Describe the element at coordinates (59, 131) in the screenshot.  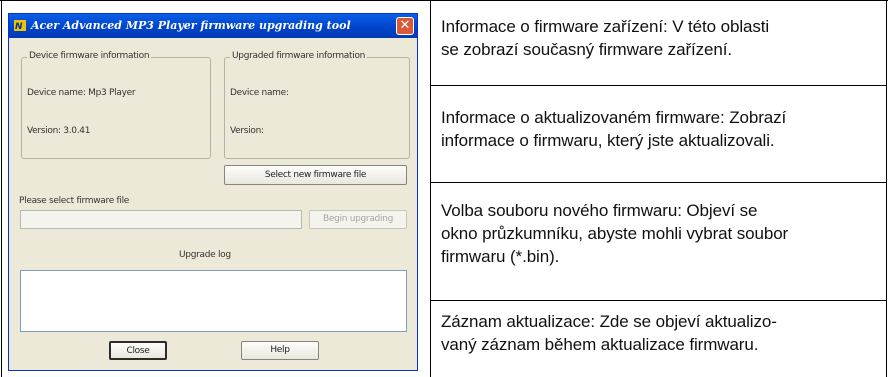
I see `device-version-label: Version: 3.0.41` at that location.